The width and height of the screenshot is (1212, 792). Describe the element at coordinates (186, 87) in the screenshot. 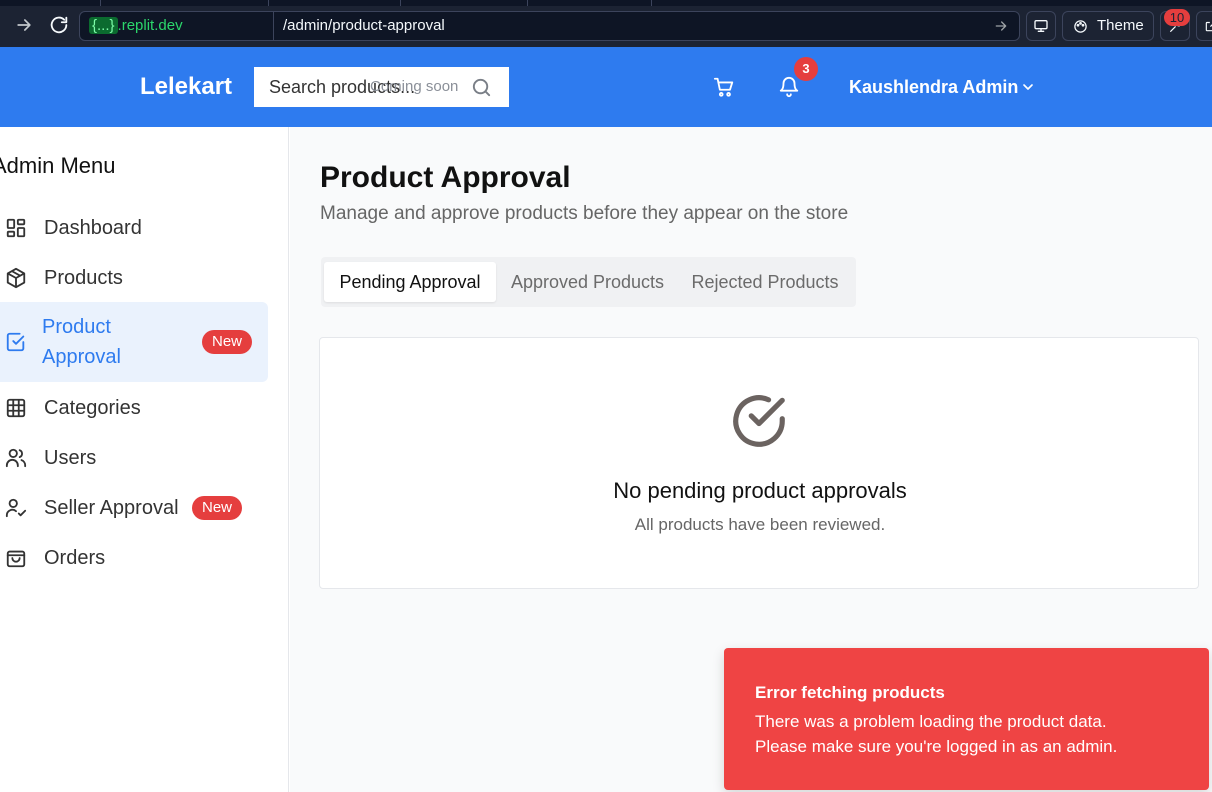

I see `brand-logo: Lelekart` at that location.